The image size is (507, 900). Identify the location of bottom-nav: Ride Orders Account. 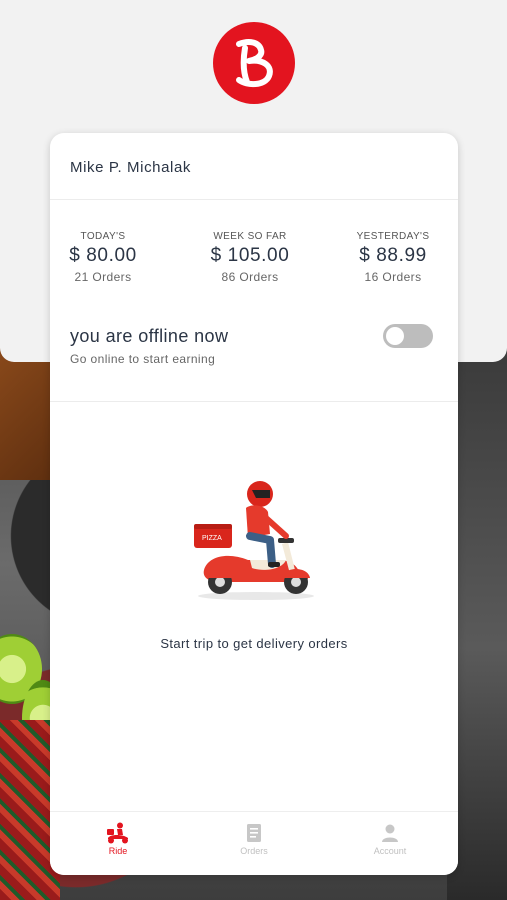
(254, 843).